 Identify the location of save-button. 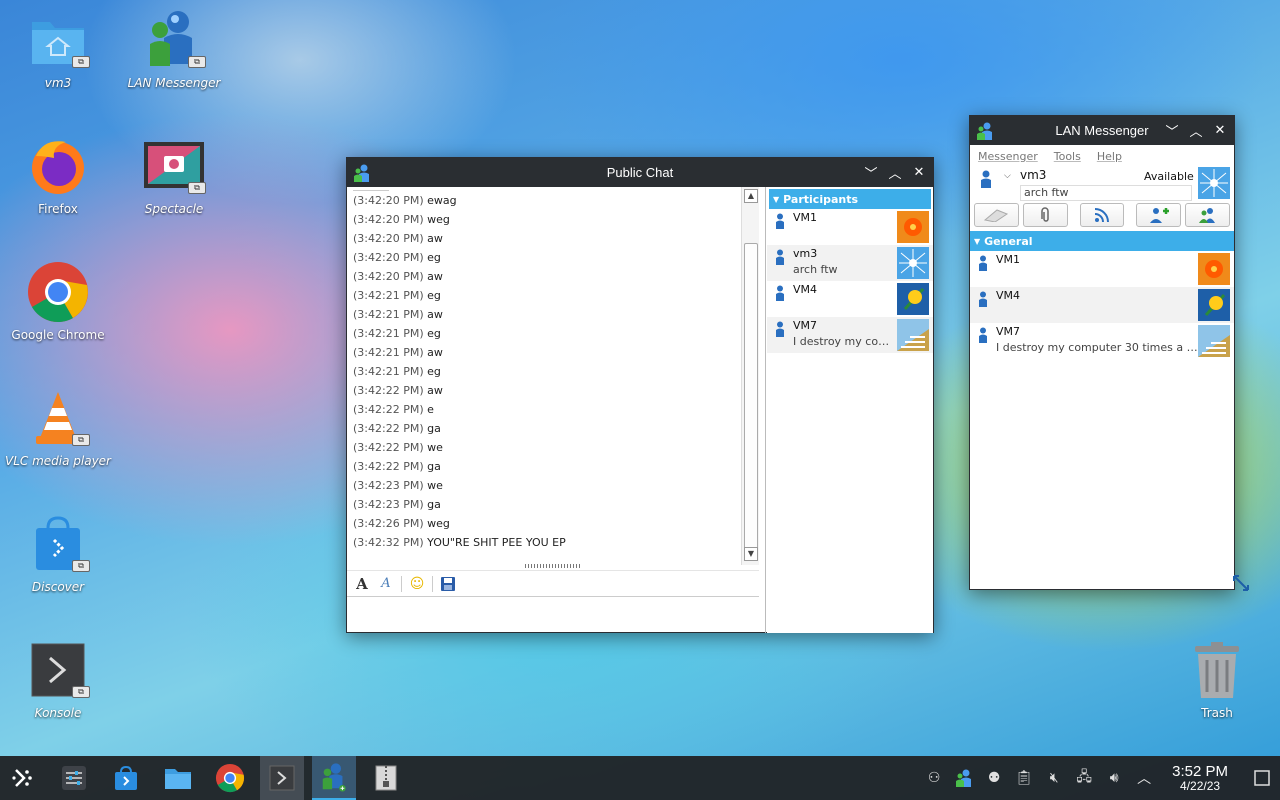
(448, 584).